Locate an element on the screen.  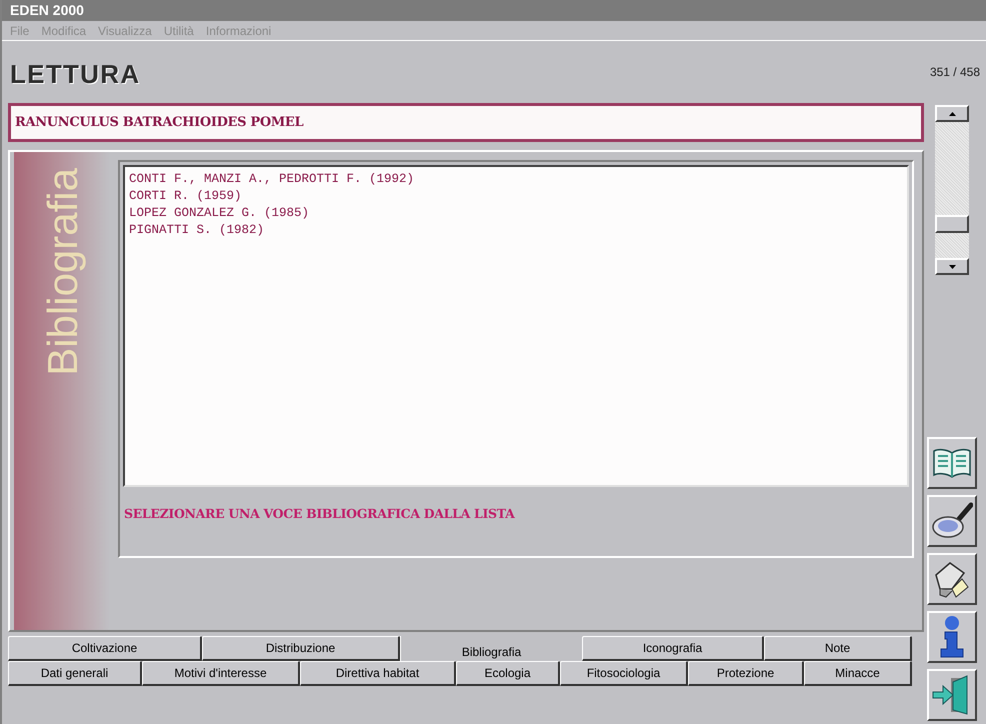
reference-item: CORTI R. (1959) is located at coordinates (185, 196).